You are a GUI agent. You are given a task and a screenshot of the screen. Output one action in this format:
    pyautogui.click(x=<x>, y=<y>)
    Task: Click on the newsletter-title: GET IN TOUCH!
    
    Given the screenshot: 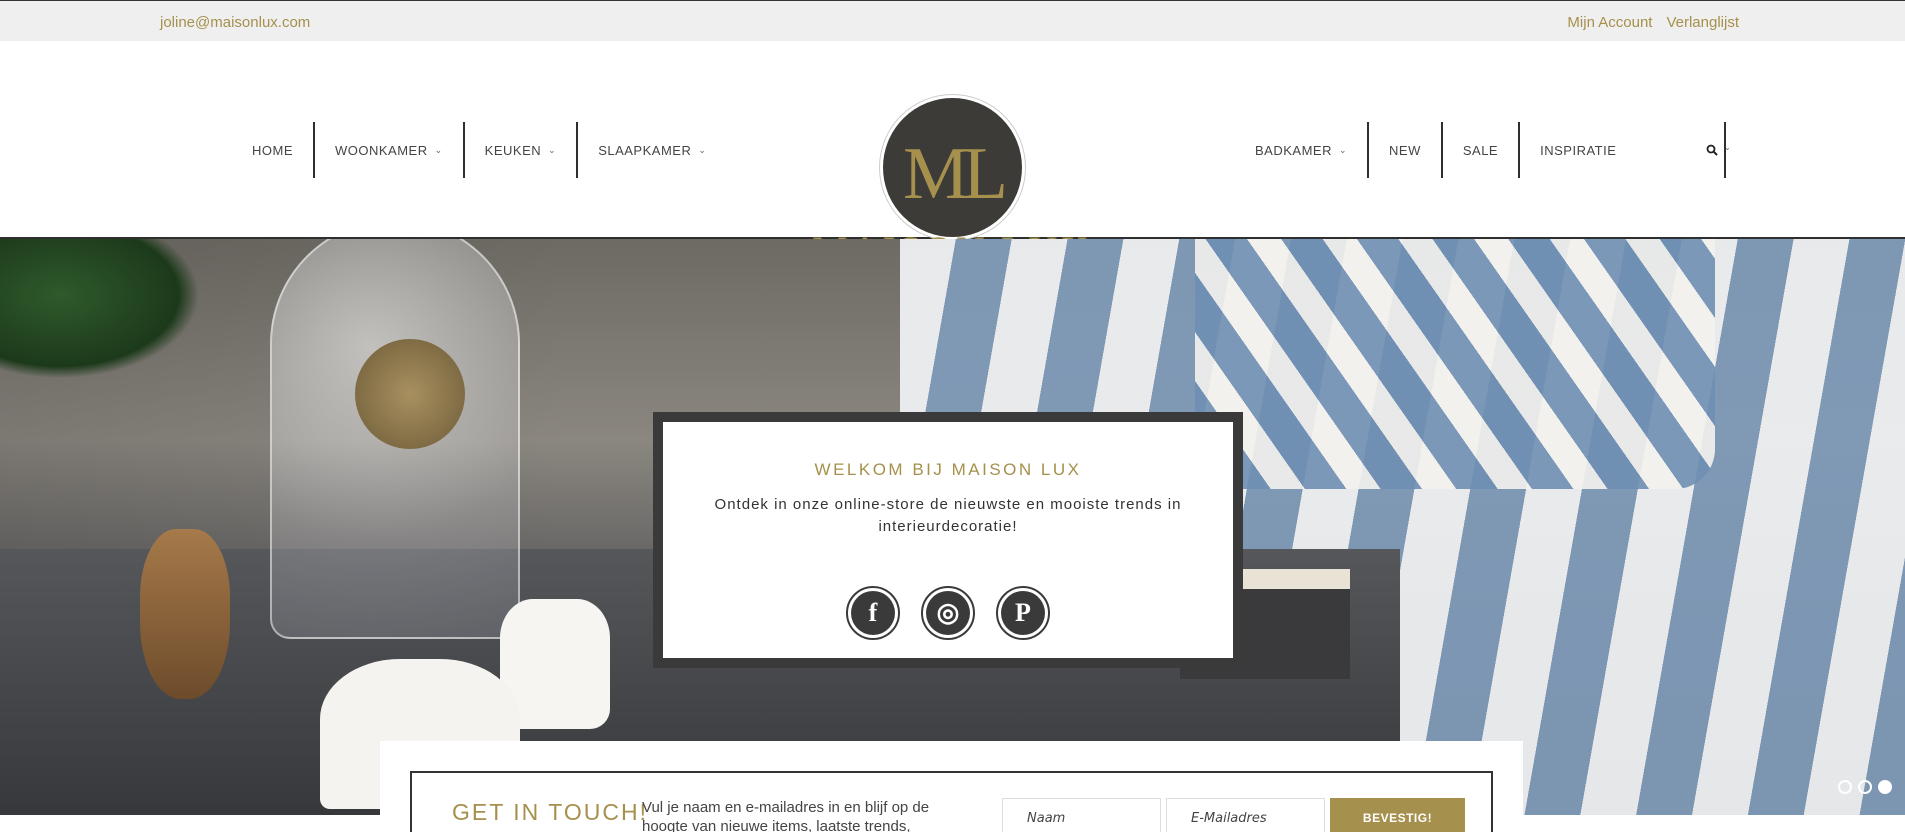 What is the action you would take?
    pyautogui.click(x=550, y=812)
    